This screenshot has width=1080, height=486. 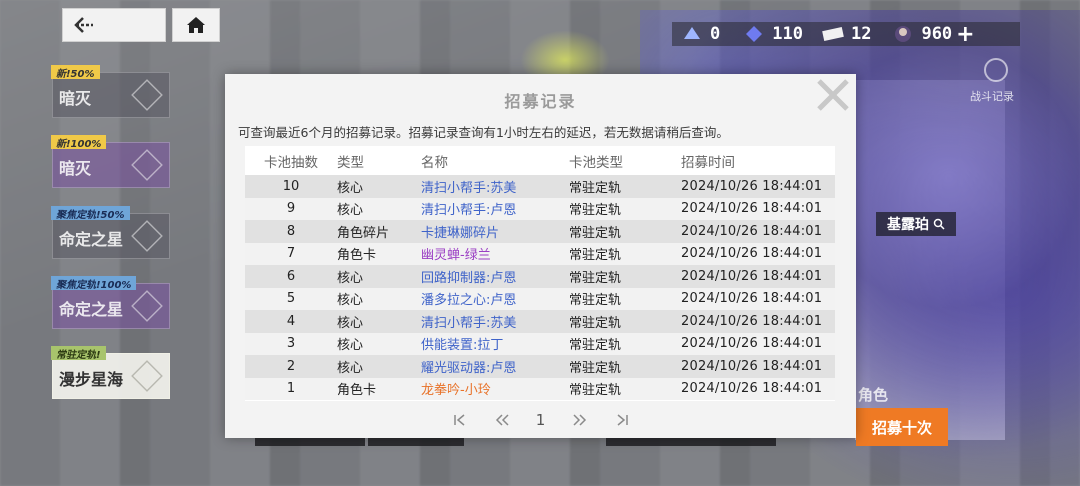 What do you see at coordinates (787, 34) in the screenshot?
I see `gem-count: 110` at bounding box center [787, 34].